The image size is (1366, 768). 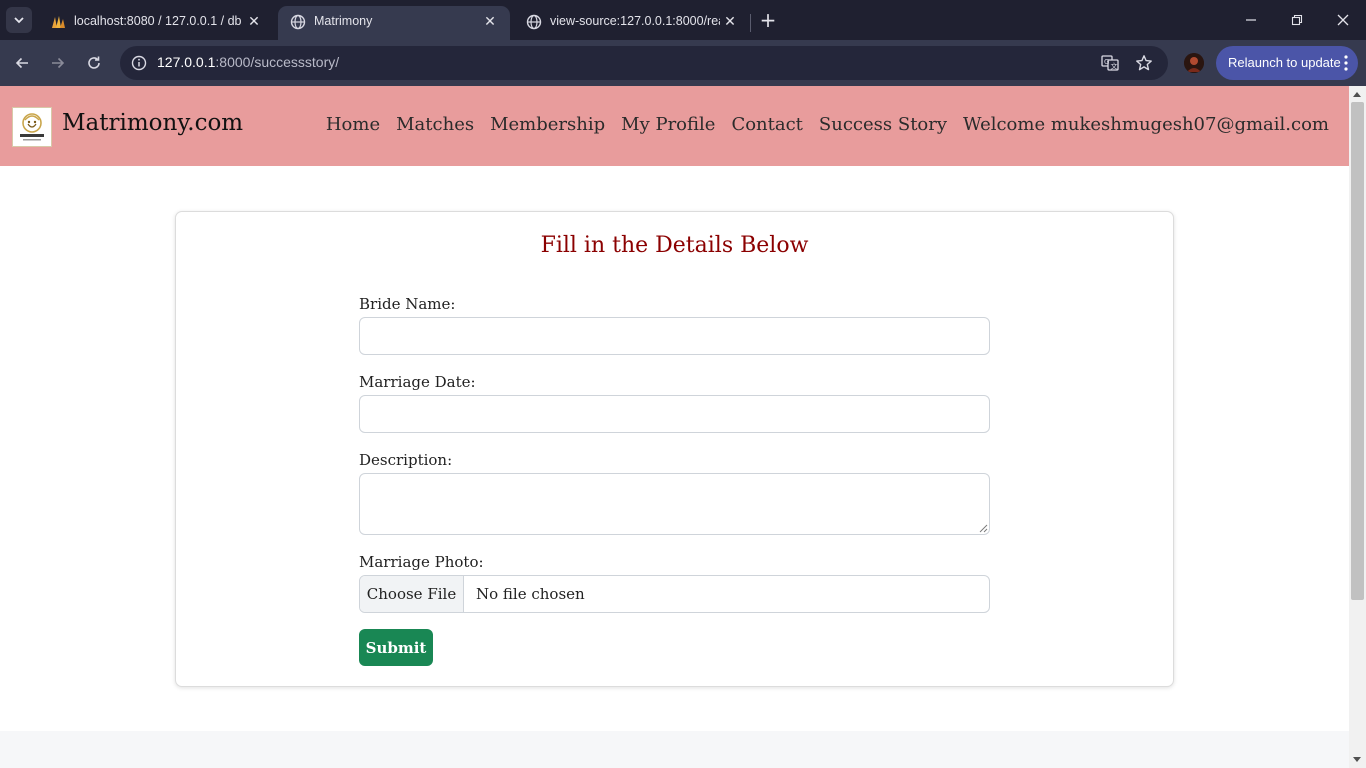 I want to click on url-text: 127.0.0.1:8000/successstory/, so click(x=248, y=62).